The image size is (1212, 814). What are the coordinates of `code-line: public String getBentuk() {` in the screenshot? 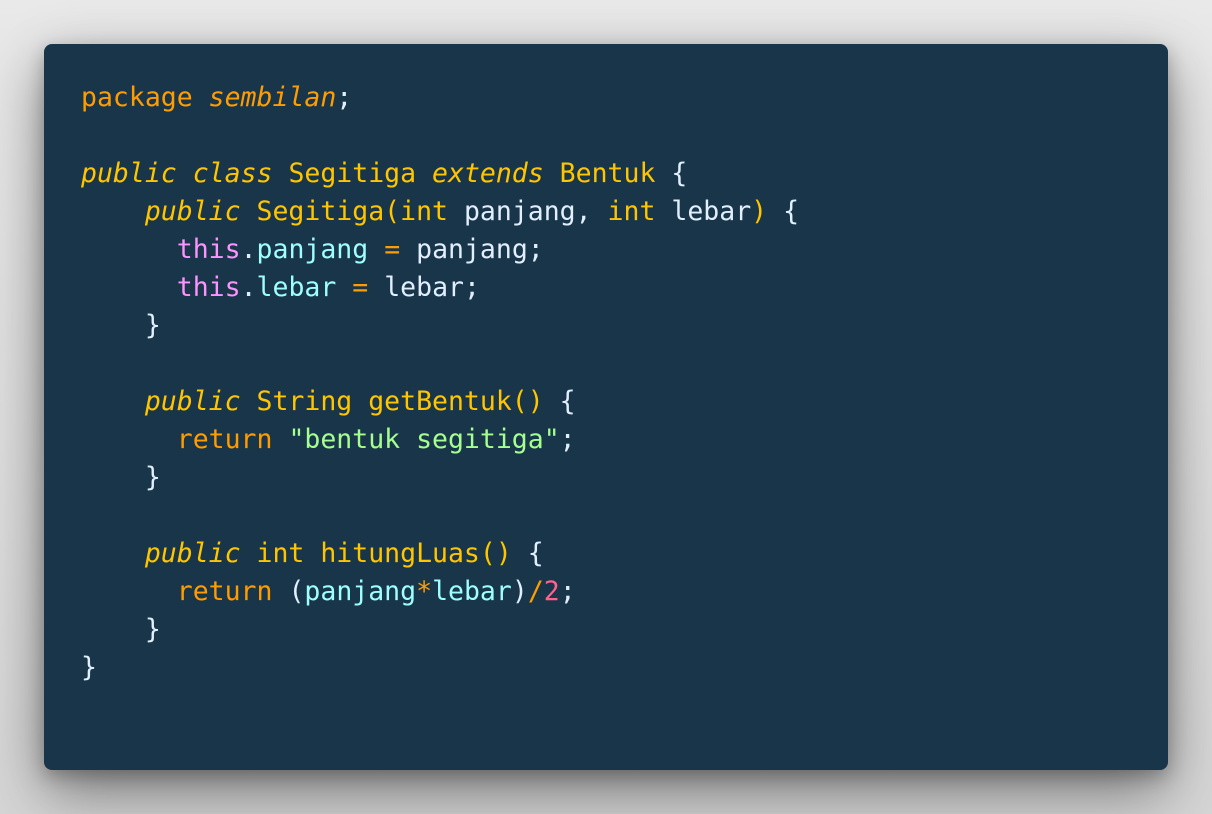 It's located at (440, 402).